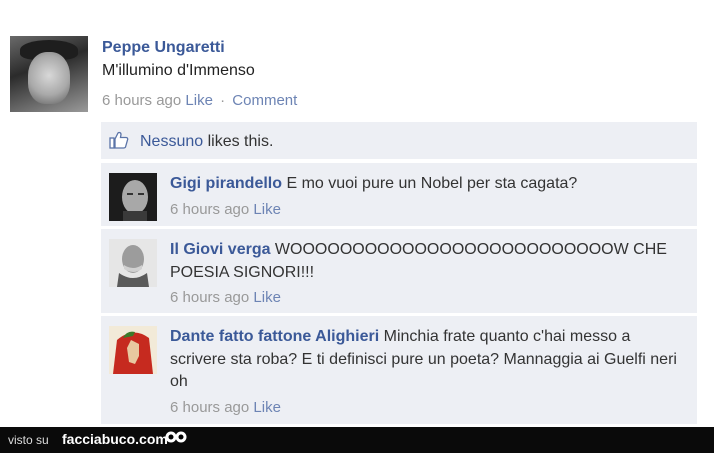 The height and width of the screenshot is (453, 714). I want to click on post-author-avatar, so click(49, 74).